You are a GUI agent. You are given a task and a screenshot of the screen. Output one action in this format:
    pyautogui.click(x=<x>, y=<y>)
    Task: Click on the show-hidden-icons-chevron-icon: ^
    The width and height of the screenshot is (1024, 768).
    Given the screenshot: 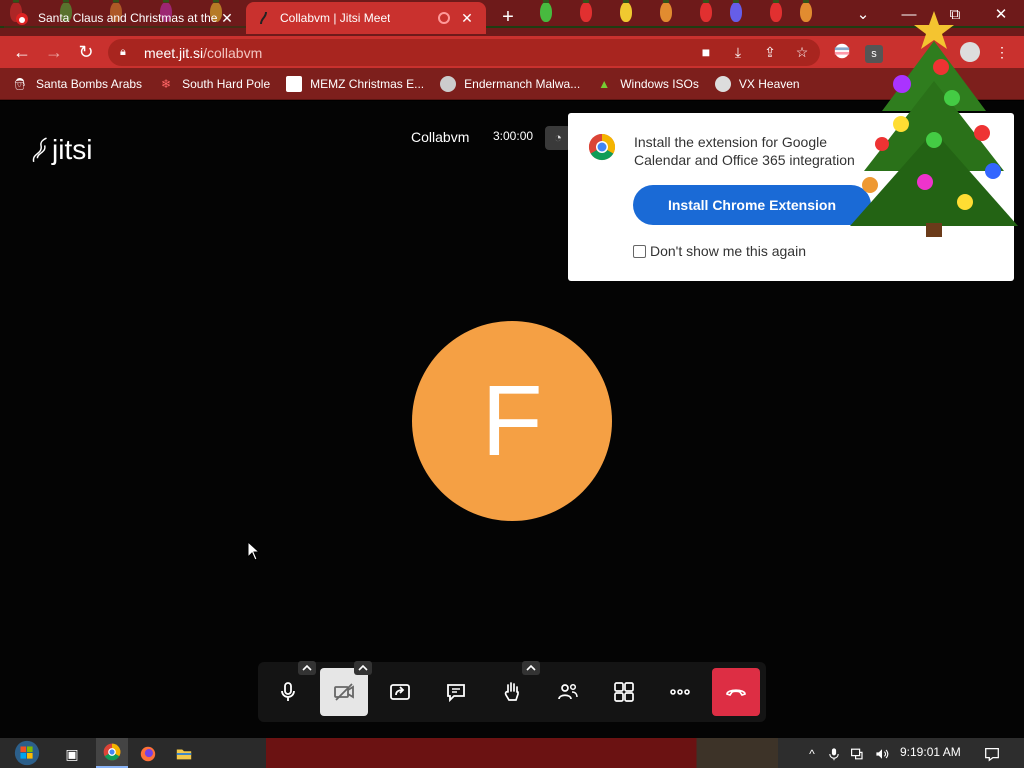 What is the action you would take?
    pyautogui.click(x=812, y=754)
    